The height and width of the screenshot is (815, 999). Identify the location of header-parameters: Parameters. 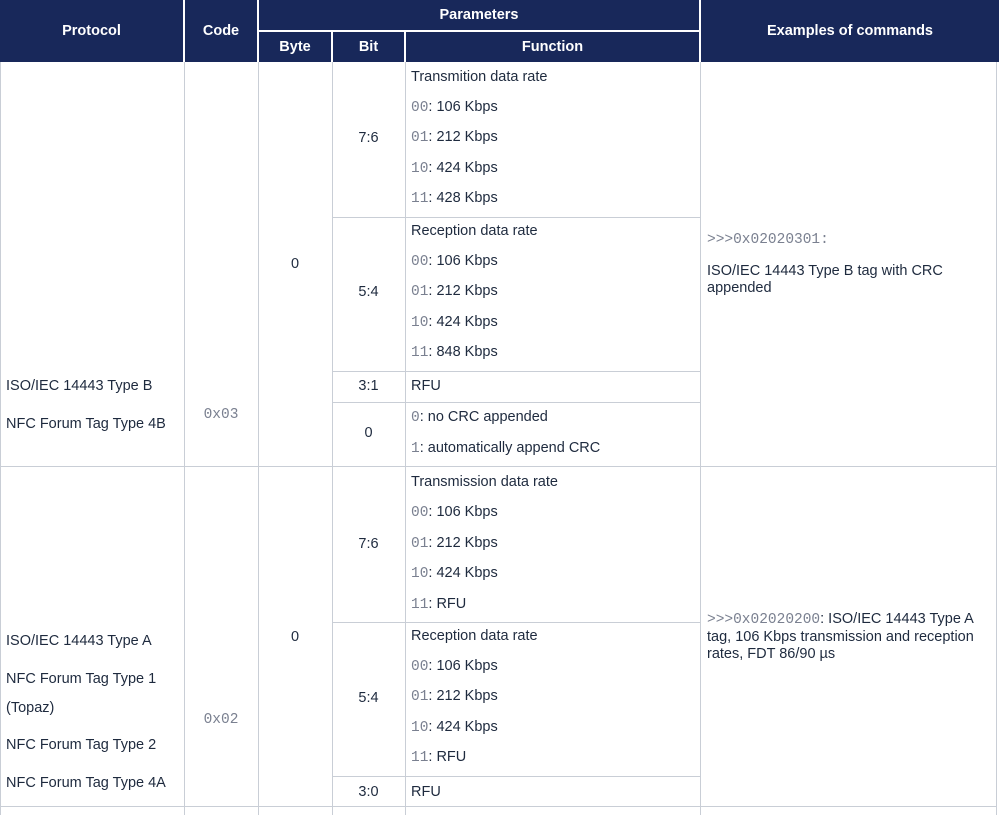
(479, 15).